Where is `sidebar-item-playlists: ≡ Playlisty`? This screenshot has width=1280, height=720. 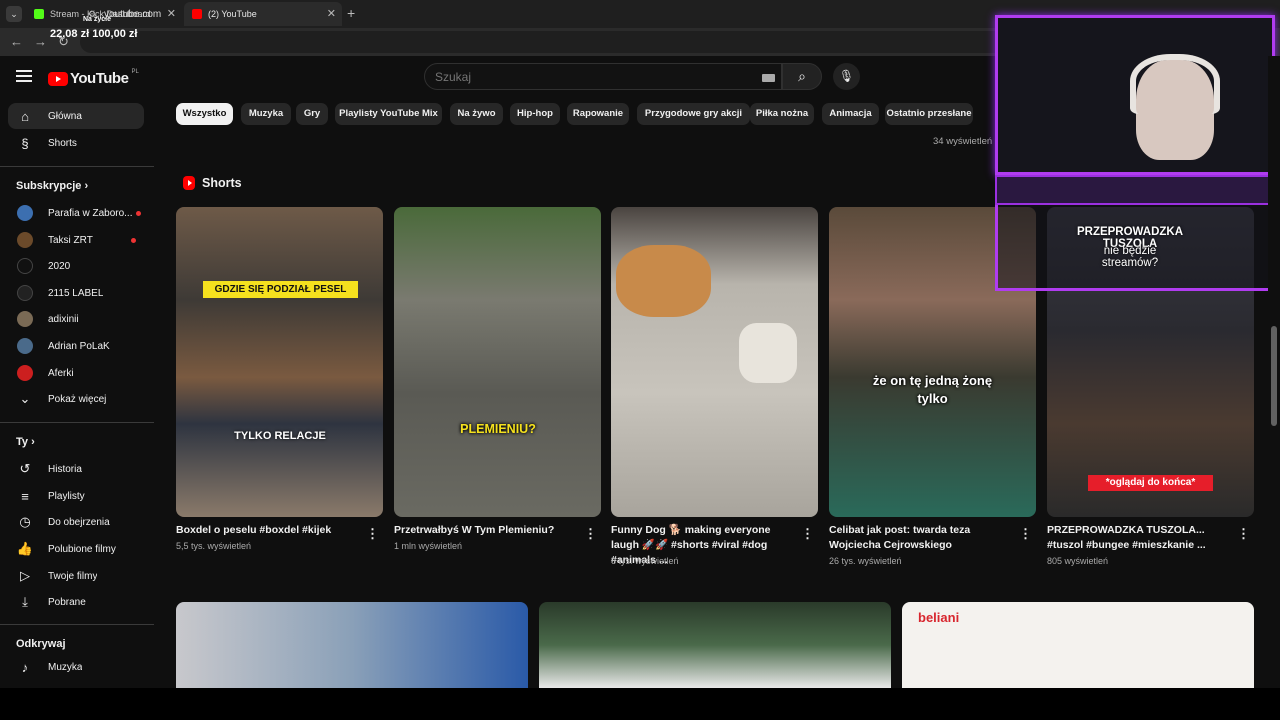
sidebar-item-playlists: ≡ Playlisty is located at coordinates (76, 496).